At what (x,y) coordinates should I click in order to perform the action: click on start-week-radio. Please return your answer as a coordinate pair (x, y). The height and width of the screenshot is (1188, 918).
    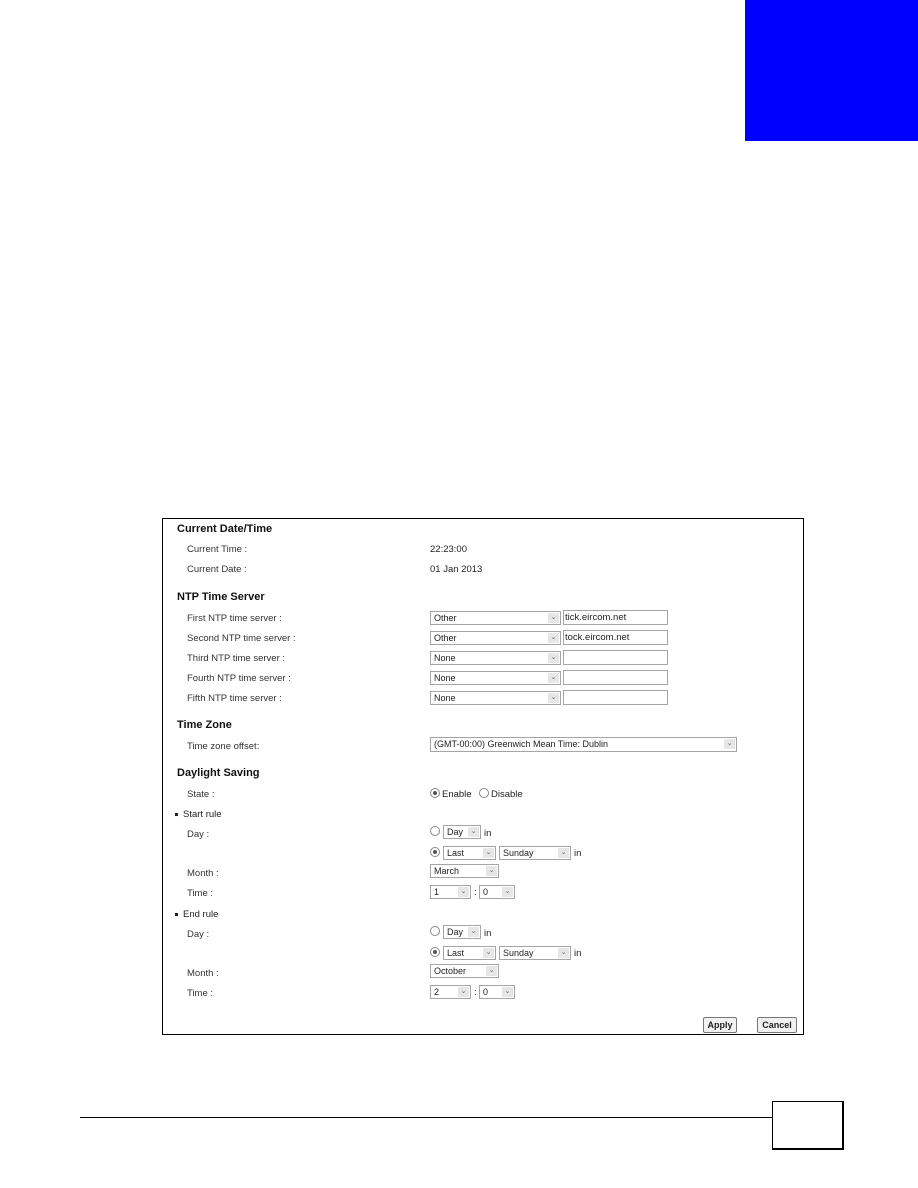
    Looking at the image, I should click on (435, 852).